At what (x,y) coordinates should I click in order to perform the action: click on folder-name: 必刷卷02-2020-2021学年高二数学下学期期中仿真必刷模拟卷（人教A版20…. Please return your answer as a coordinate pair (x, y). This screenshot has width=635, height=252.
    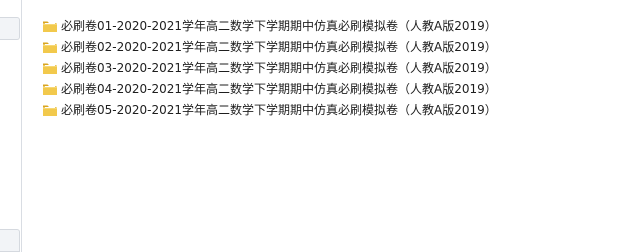
    Looking at the image, I should click on (279, 46).